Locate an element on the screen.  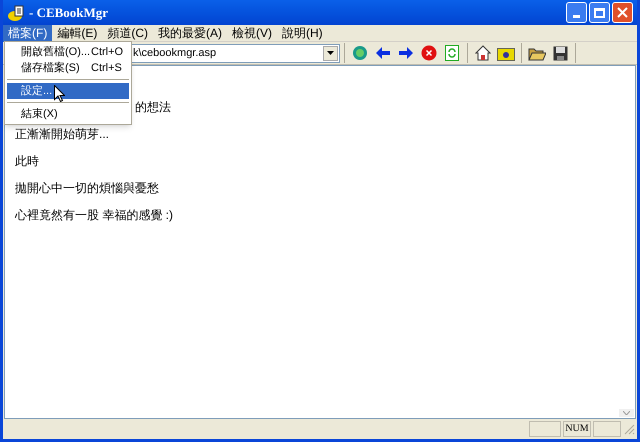
menu-item: 檢視(V) is located at coordinates (252, 33).